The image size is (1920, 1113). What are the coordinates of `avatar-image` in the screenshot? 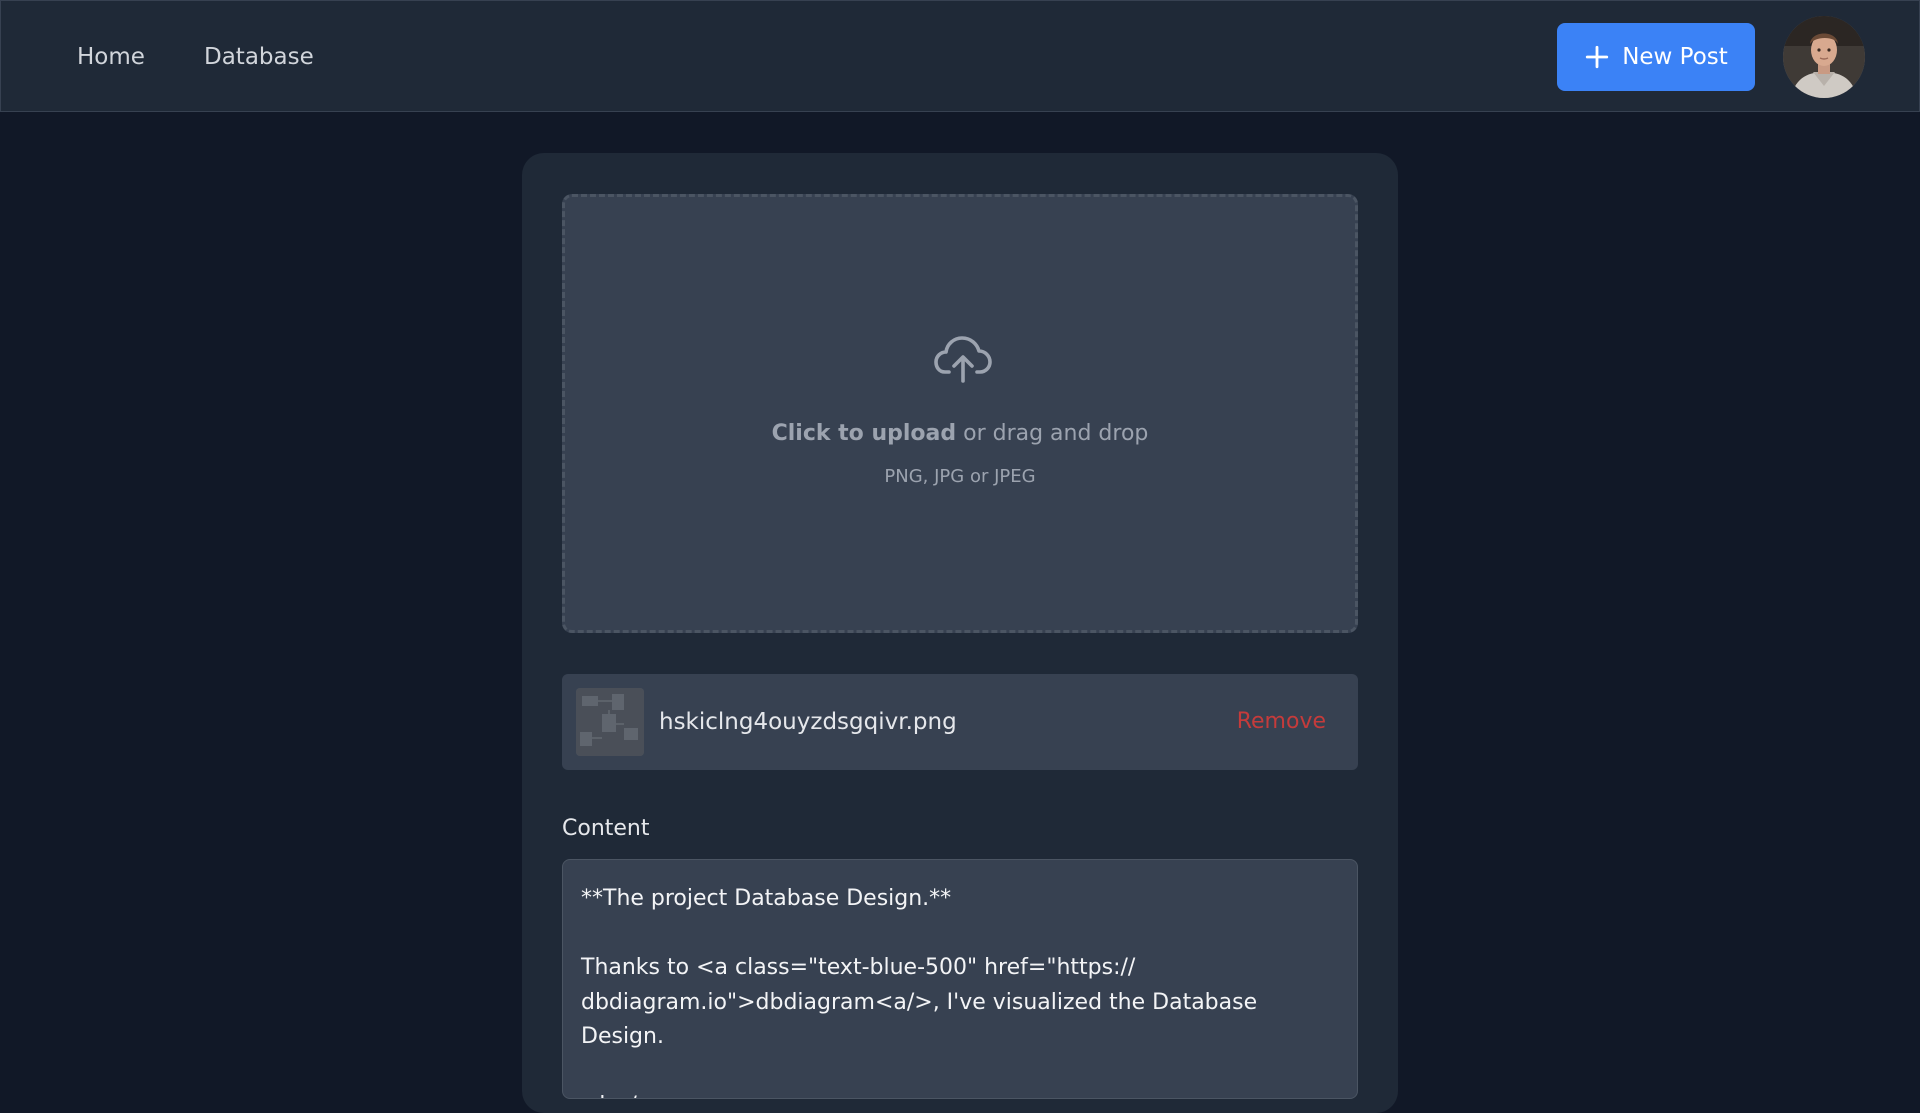 It's located at (1824, 57).